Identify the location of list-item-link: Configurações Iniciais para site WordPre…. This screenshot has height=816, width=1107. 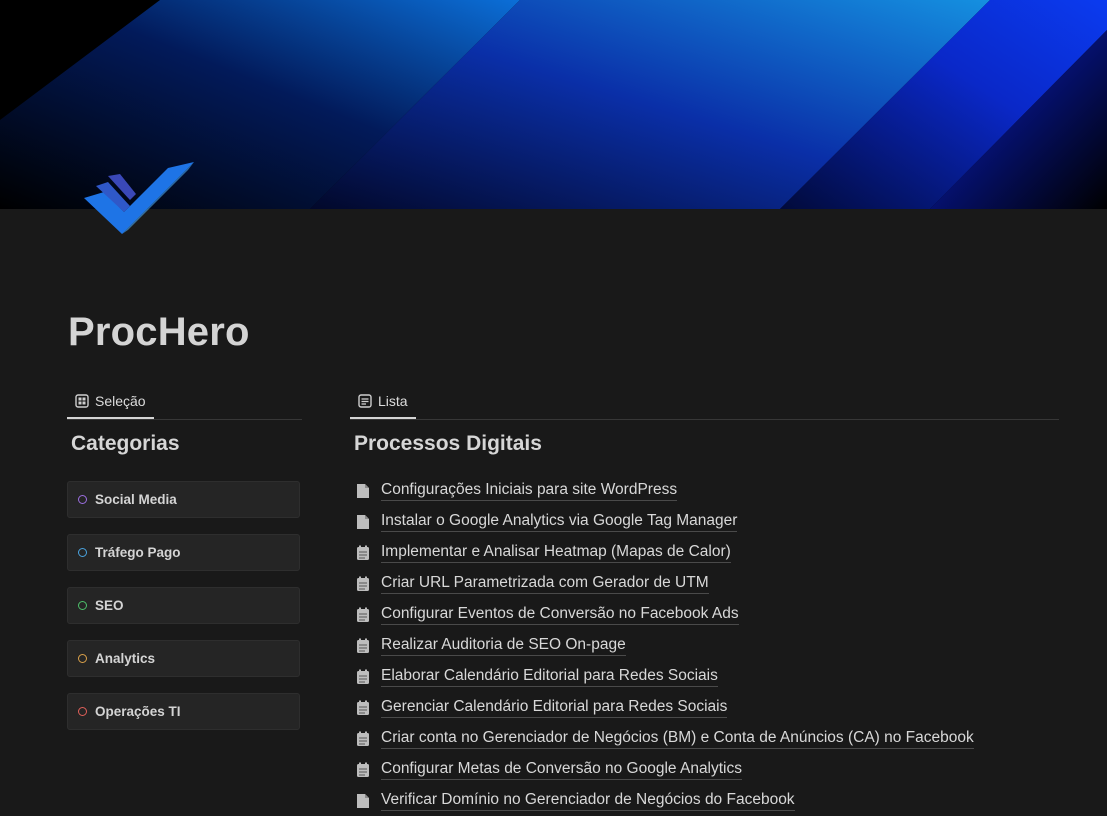
(529, 490).